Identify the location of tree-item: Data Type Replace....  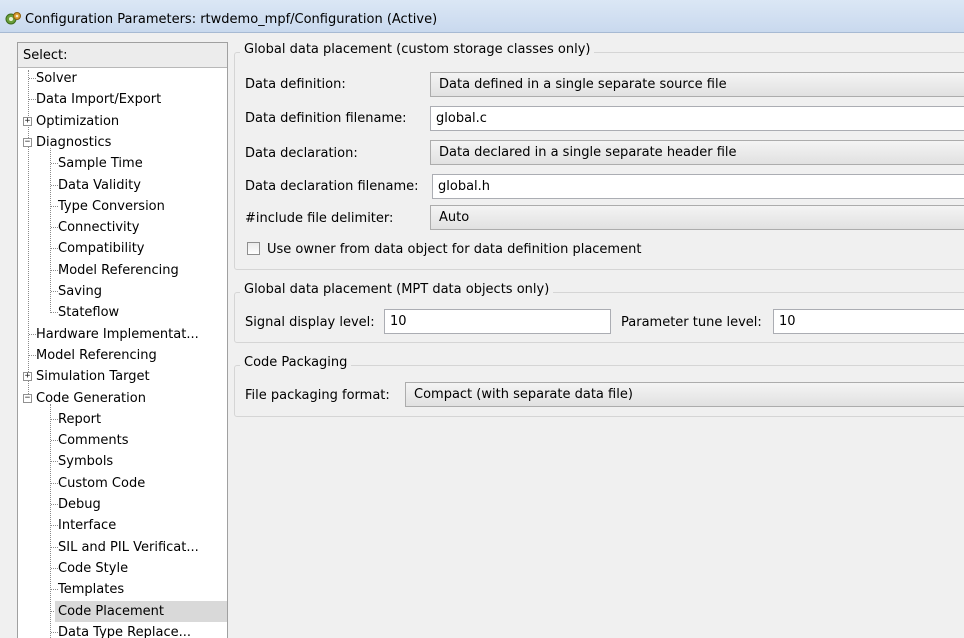
(126, 630).